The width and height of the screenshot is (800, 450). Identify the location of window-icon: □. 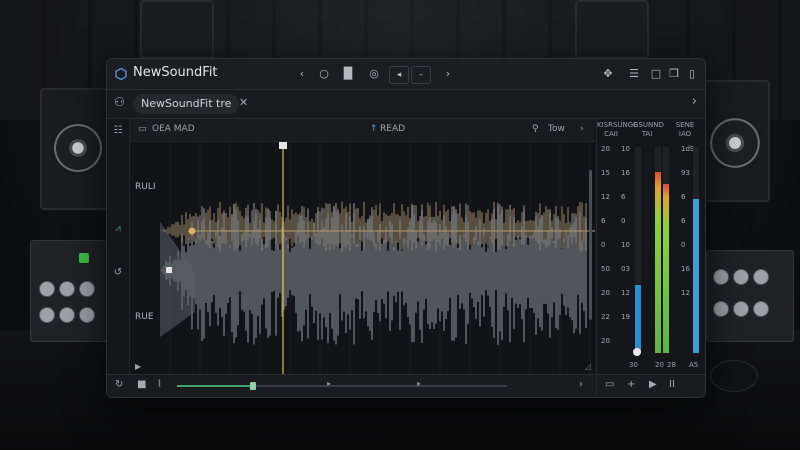
(656, 74).